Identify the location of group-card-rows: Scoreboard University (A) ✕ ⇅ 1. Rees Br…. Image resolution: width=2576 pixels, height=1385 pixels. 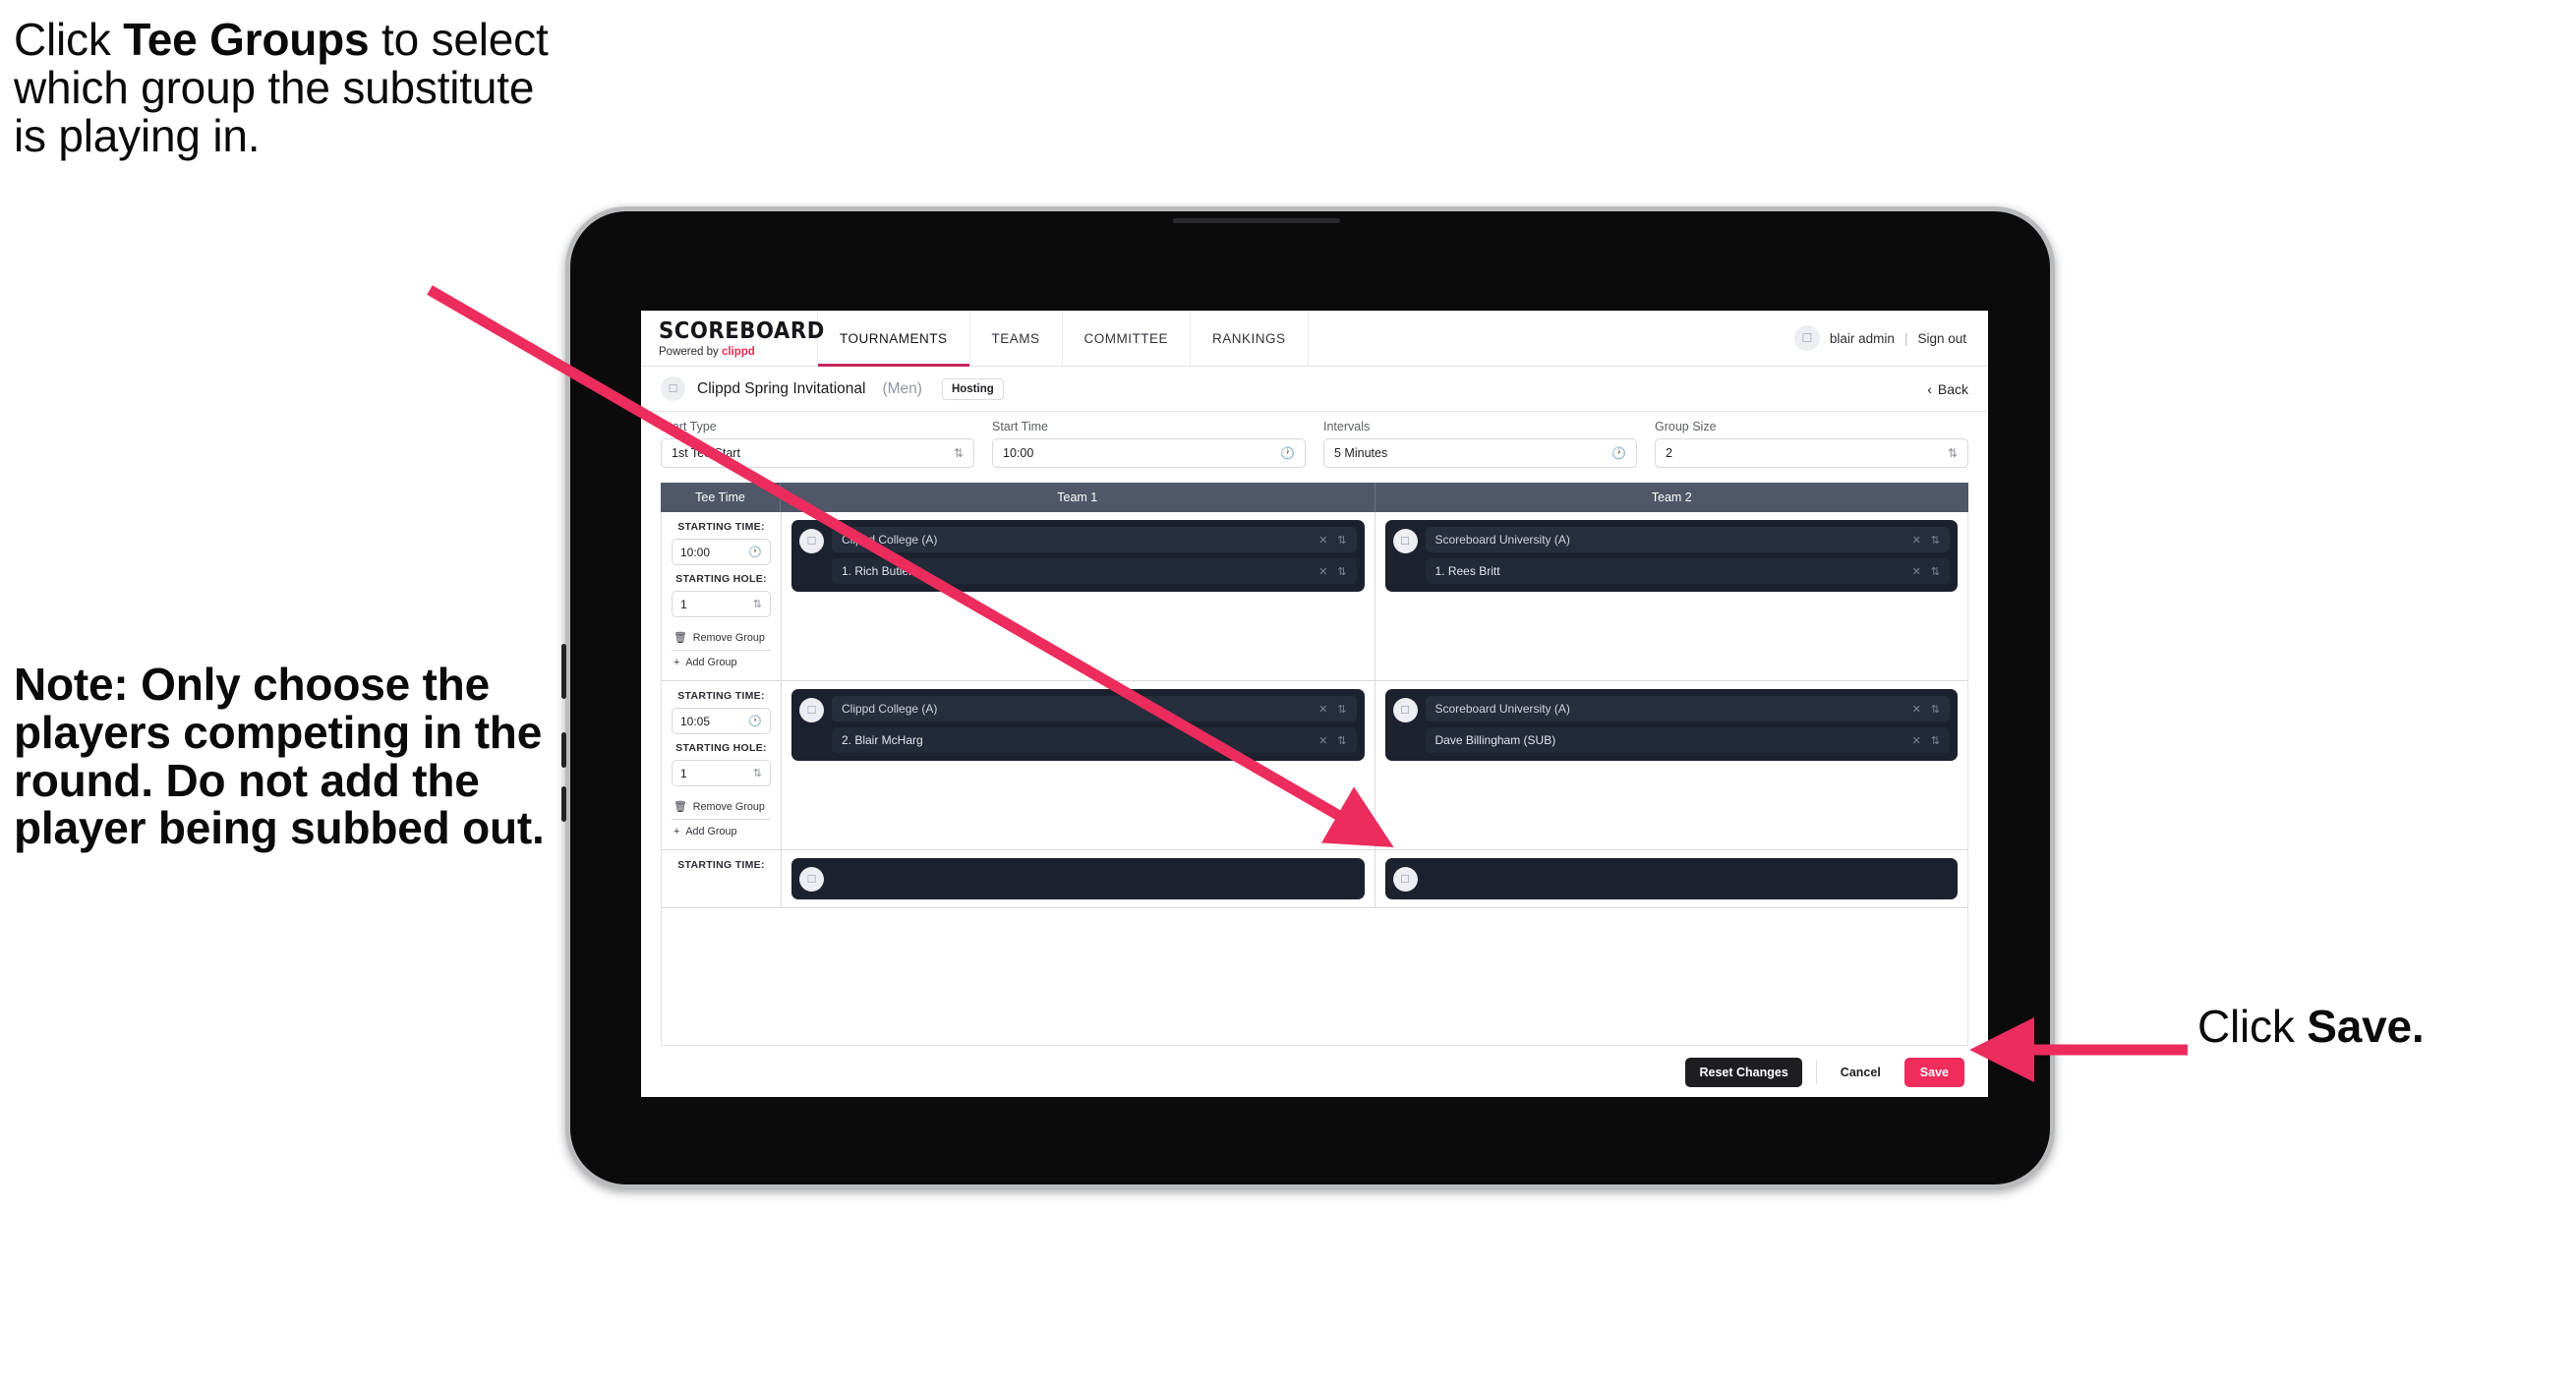
(1687, 555).